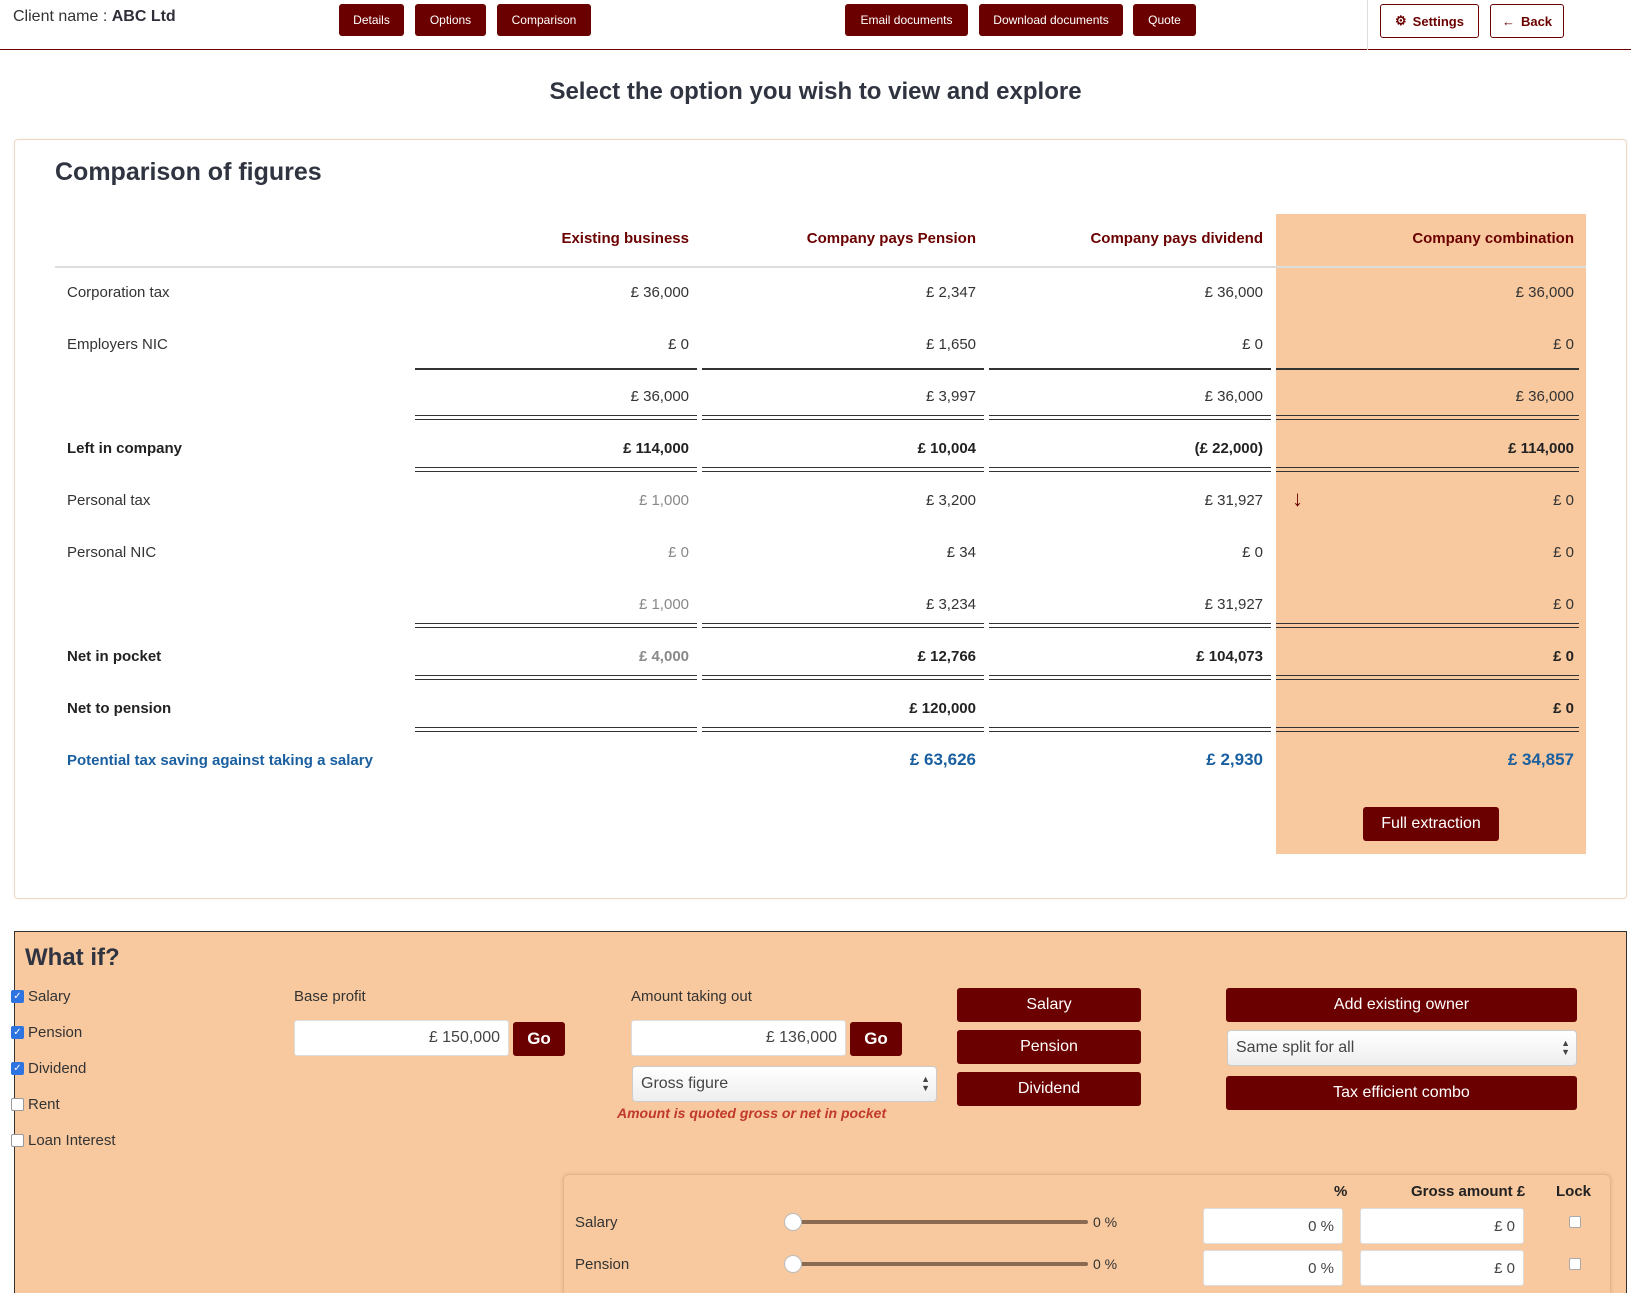 Image resolution: width=1631 pixels, height=1293 pixels. Describe the element at coordinates (1468, 1191) in the screenshot. I see `gross-amount-header: Gross amount £` at that location.